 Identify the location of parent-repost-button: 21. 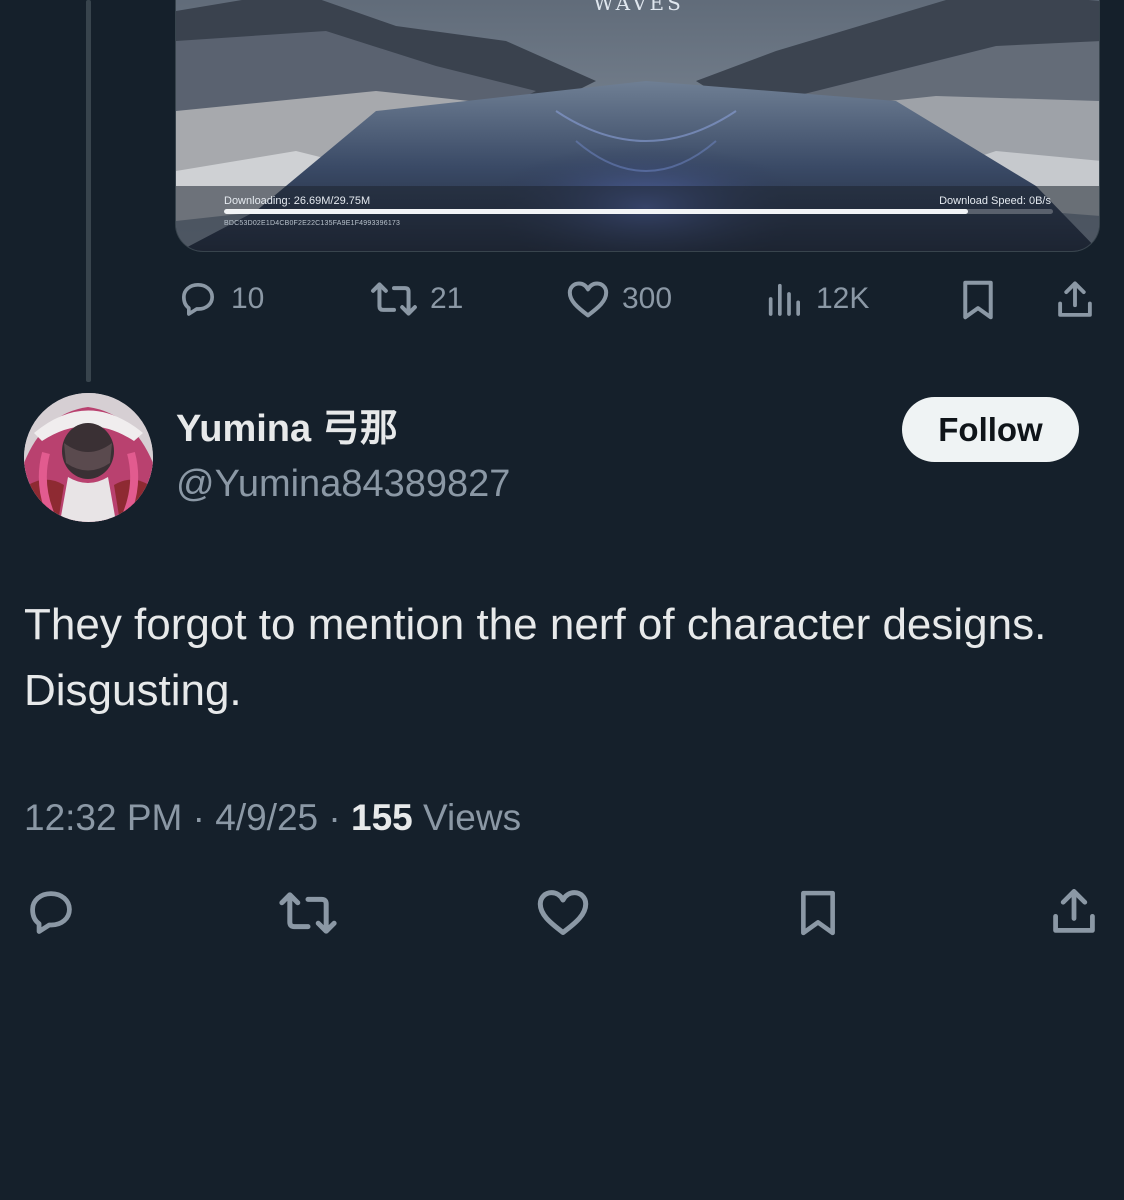
(416, 299).